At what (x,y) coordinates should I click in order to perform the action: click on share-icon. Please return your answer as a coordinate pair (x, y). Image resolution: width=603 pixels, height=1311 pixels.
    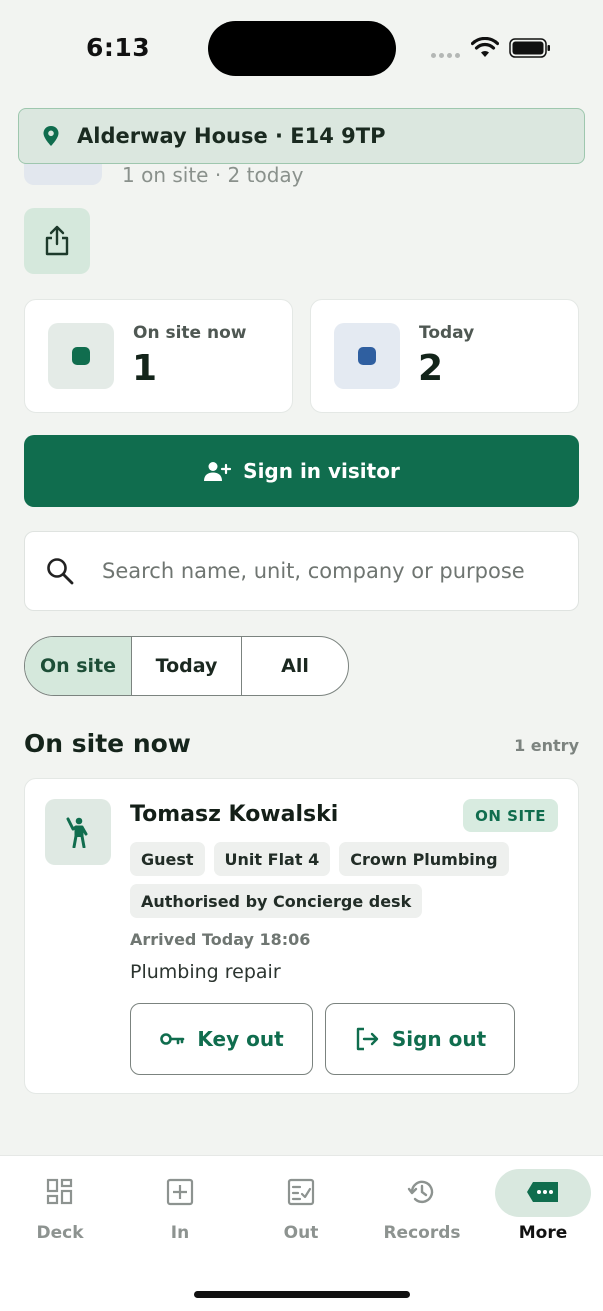
    Looking at the image, I should click on (57, 240).